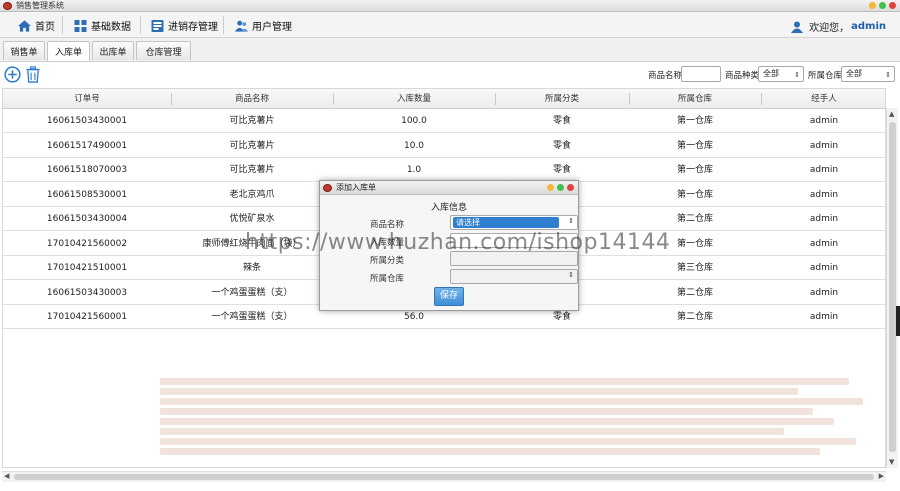 This screenshot has width=900, height=491. I want to click on scroll-right-icon: ▶, so click(881, 476).